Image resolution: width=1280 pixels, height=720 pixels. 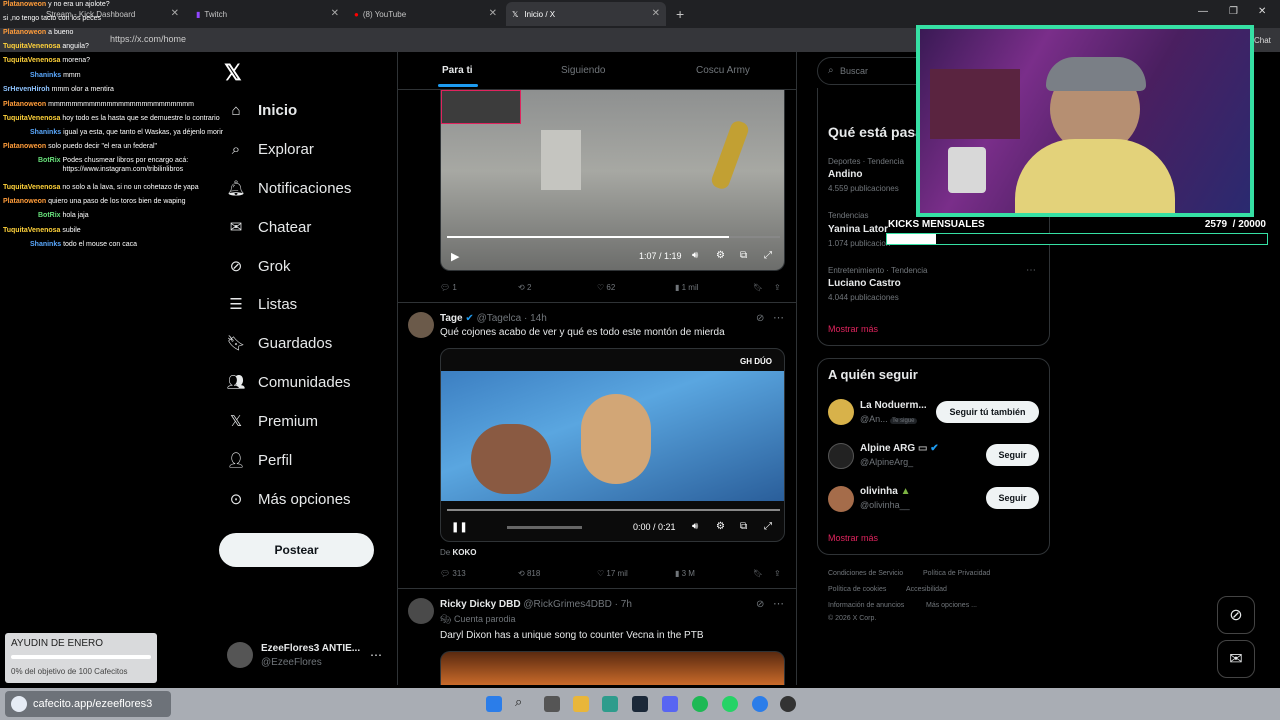 I want to click on pause-icon: ❚❚, so click(x=459, y=527).